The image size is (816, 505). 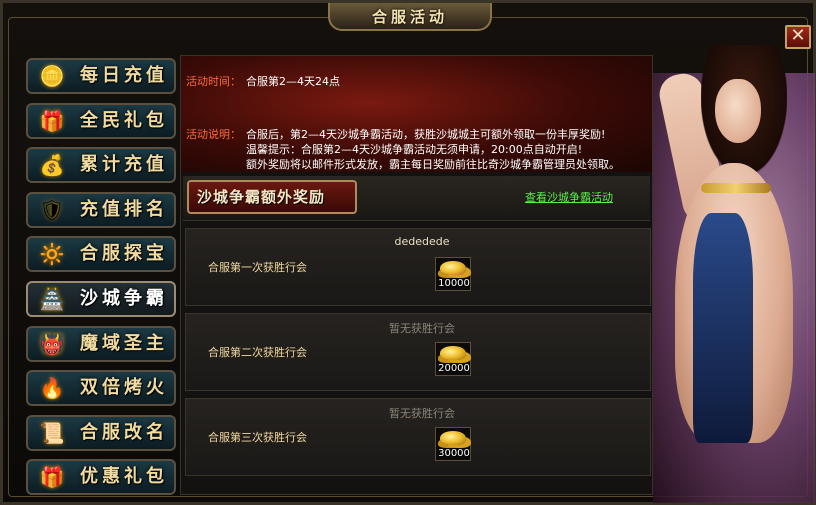 I want to click on sidebar-item-label: 每日充值, so click(x=124, y=75).